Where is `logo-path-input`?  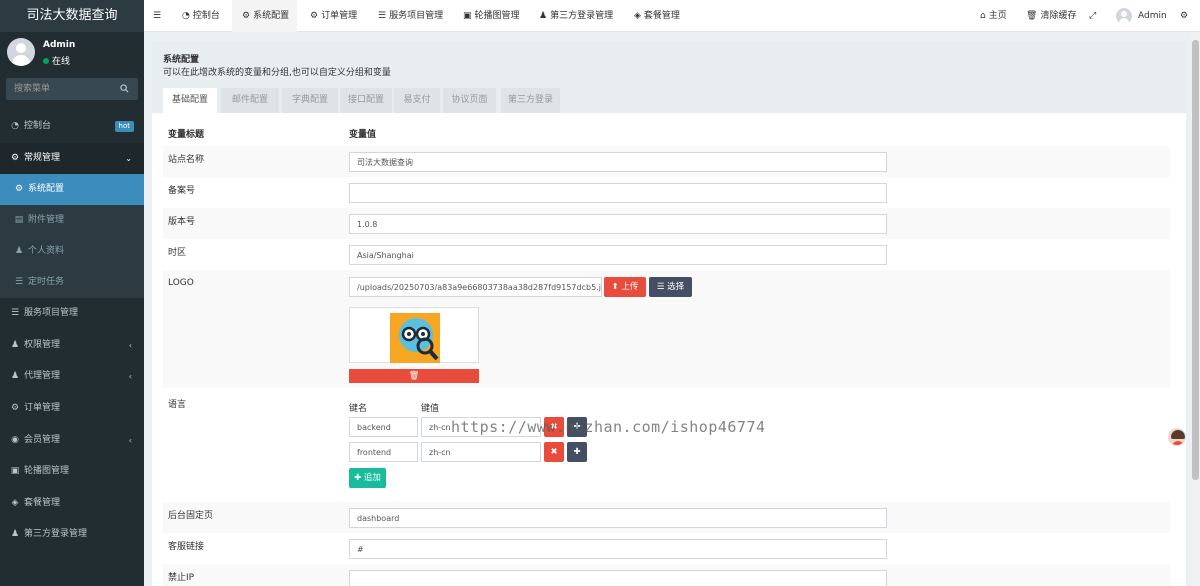
logo-path-input is located at coordinates (475, 287).